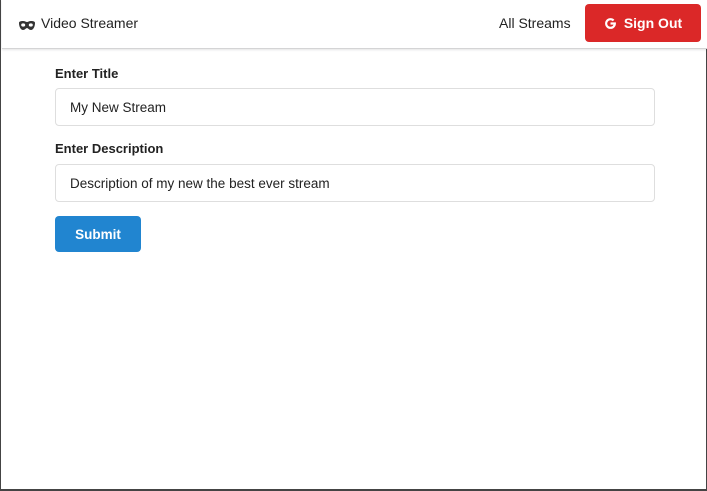 This screenshot has height=491, width=707. I want to click on brand: Video Streamer, so click(78, 23).